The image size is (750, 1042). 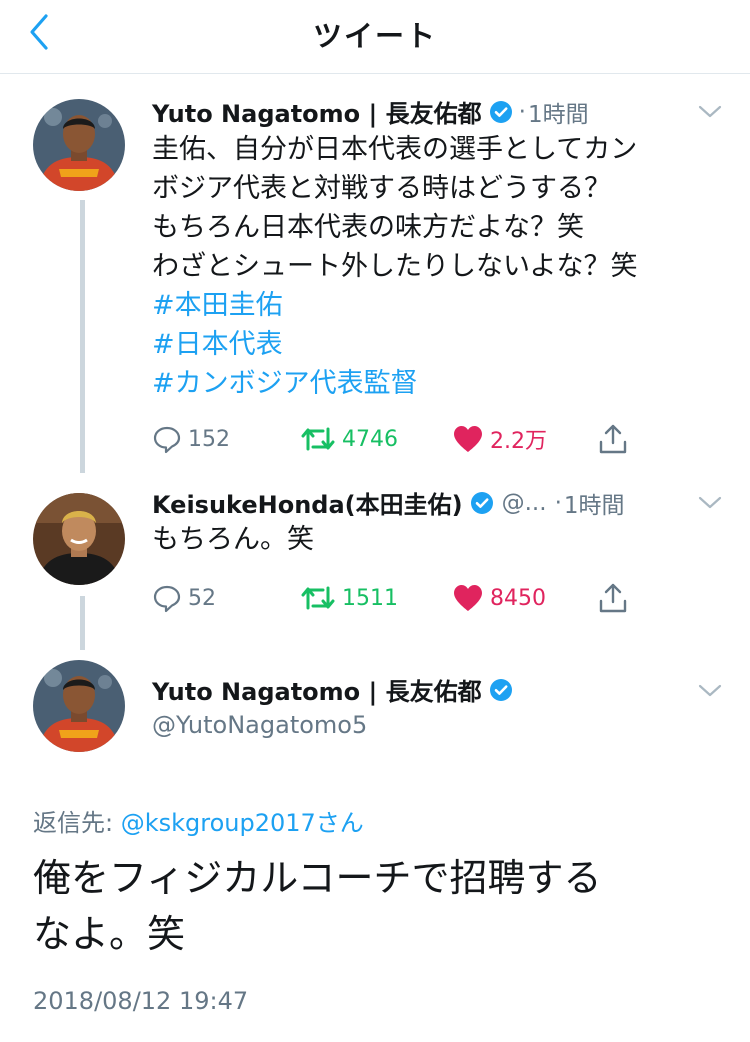 What do you see at coordinates (518, 598) in the screenshot?
I see `like-count: 8450` at bounding box center [518, 598].